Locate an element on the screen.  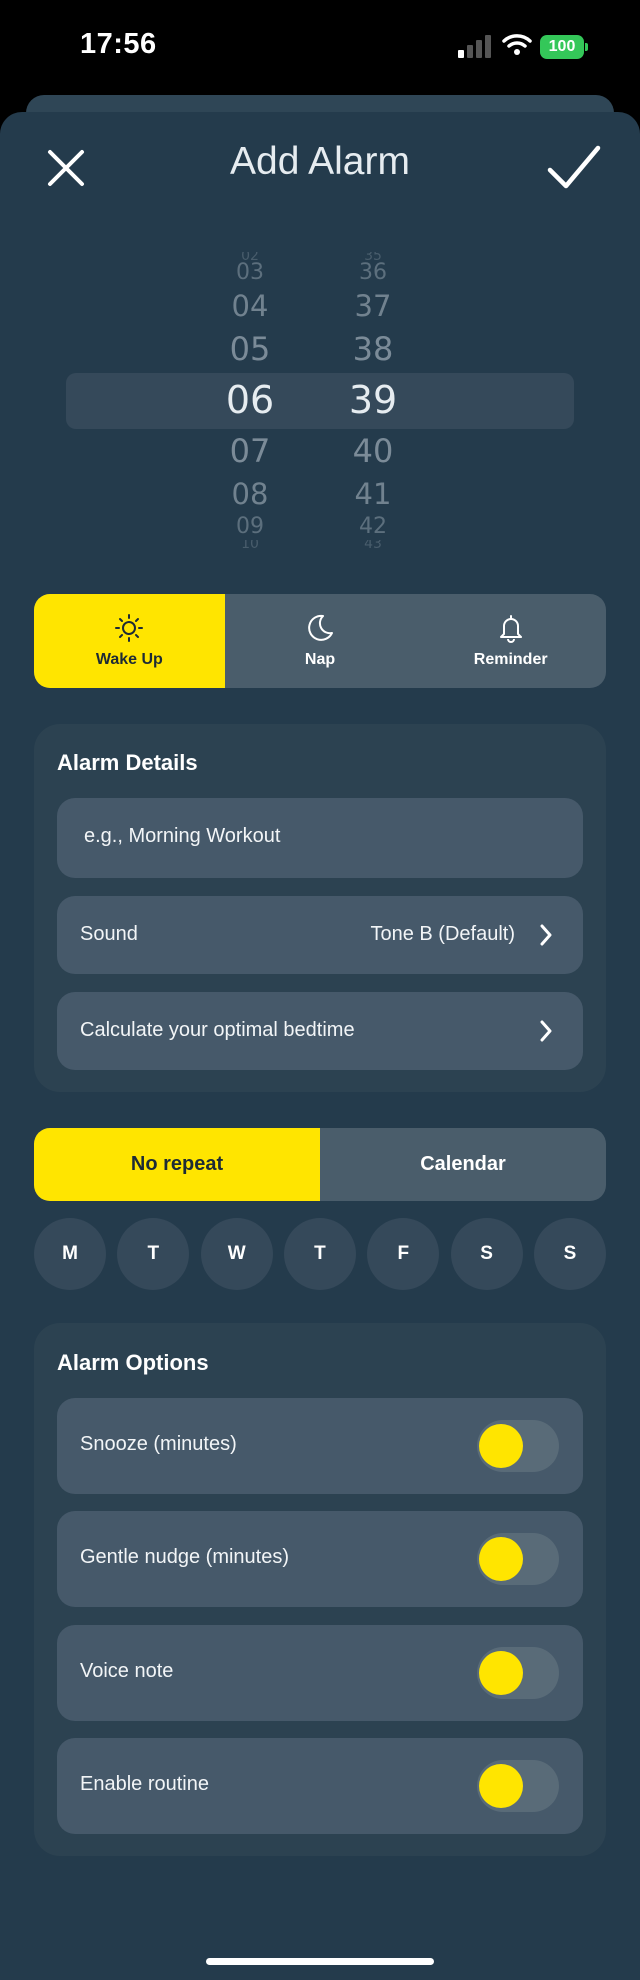
minute-option: 42 is located at coordinates (373, 527).